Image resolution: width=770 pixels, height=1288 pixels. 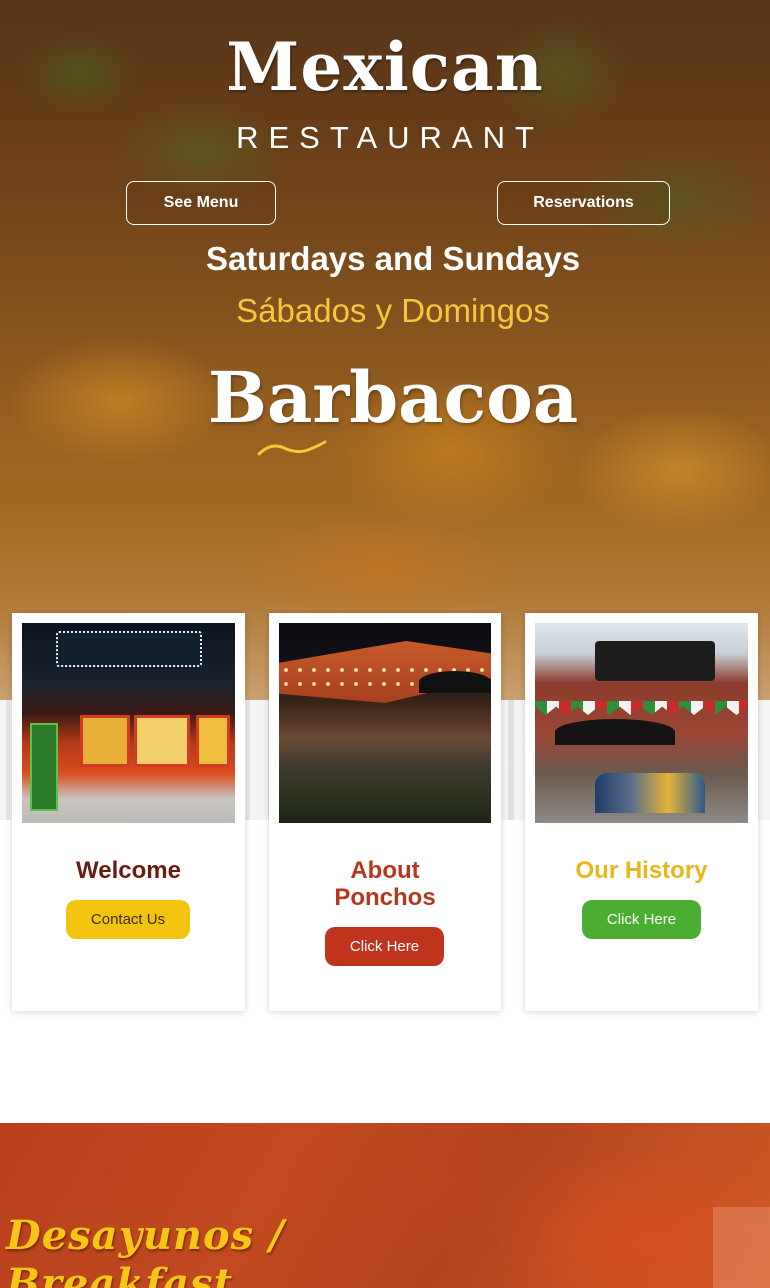 What do you see at coordinates (385, 723) in the screenshot?
I see `patio-photo` at bounding box center [385, 723].